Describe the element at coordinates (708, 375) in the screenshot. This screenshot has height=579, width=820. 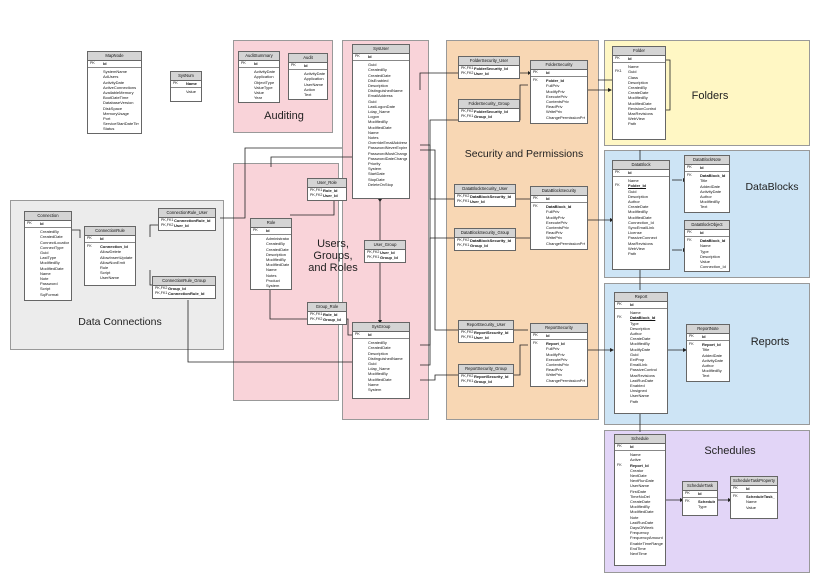
I see `table-row: Text` at that location.